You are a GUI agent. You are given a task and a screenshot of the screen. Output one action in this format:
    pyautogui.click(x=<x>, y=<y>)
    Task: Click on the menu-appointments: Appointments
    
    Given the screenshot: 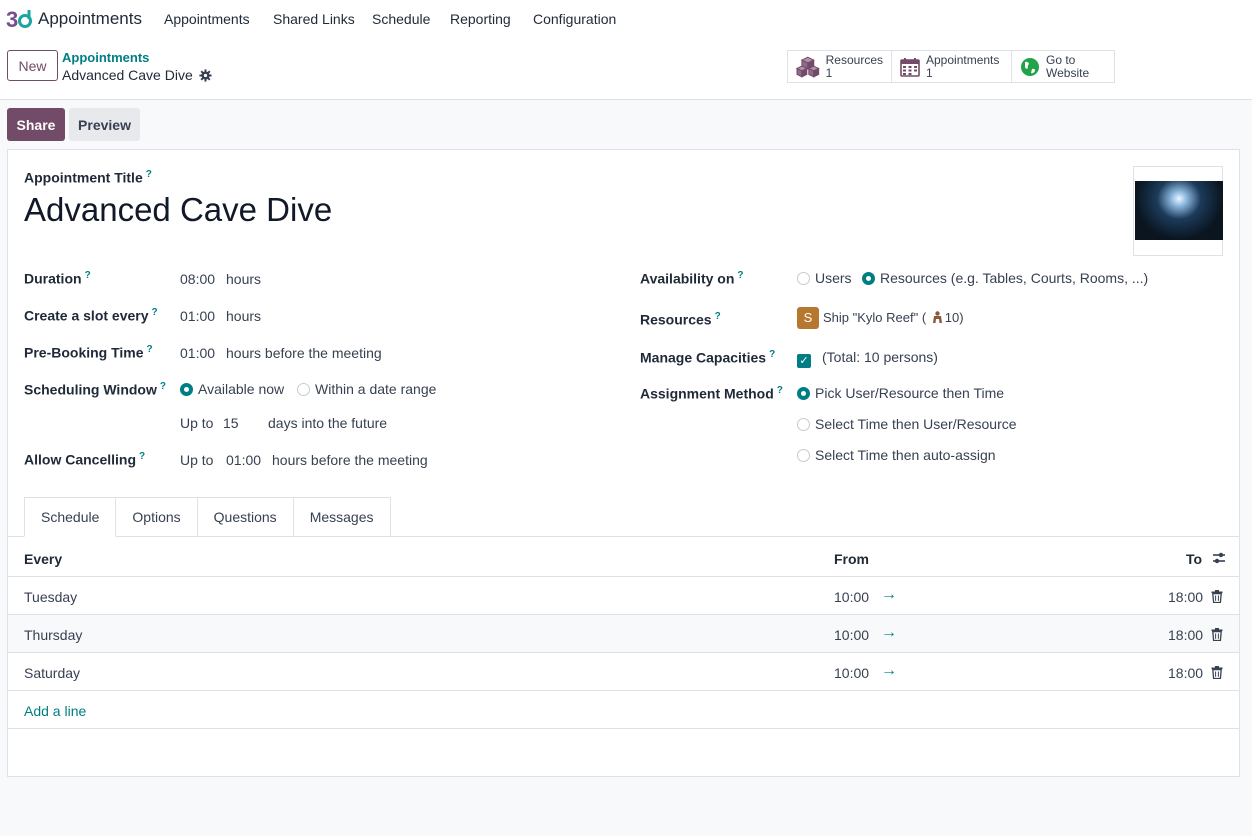 What is the action you would take?
    pyautogui.click(x=207, y=19)
    